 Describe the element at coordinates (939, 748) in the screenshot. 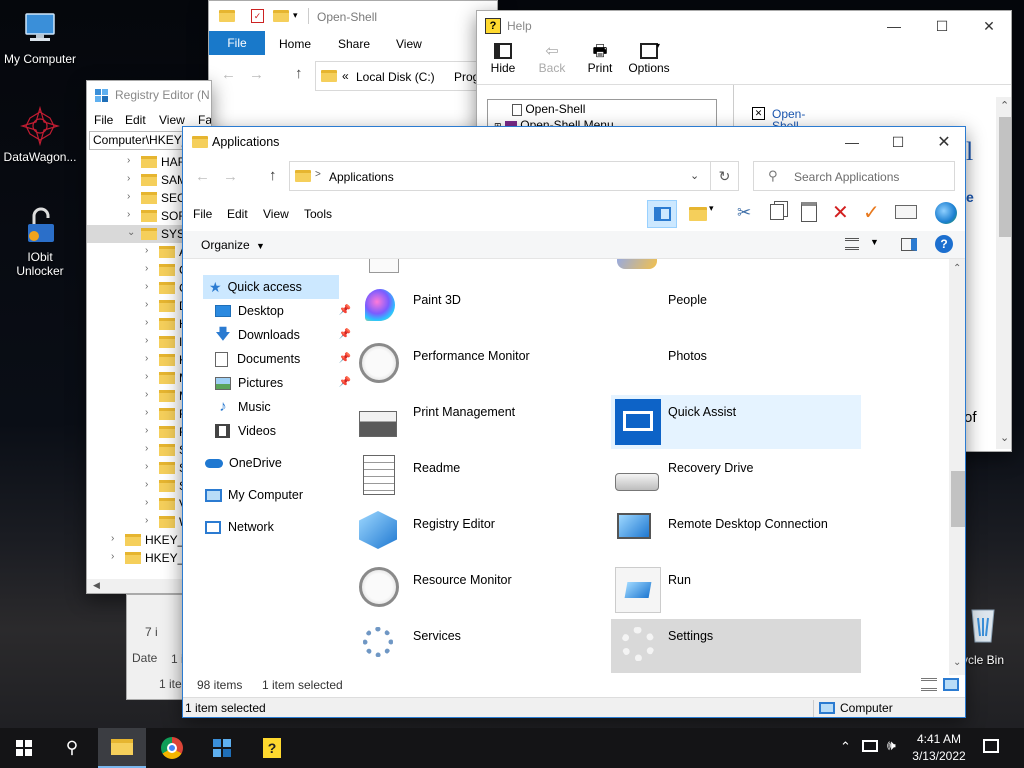

I see `clock: 4:41 AM 3/13/2022` at that location.